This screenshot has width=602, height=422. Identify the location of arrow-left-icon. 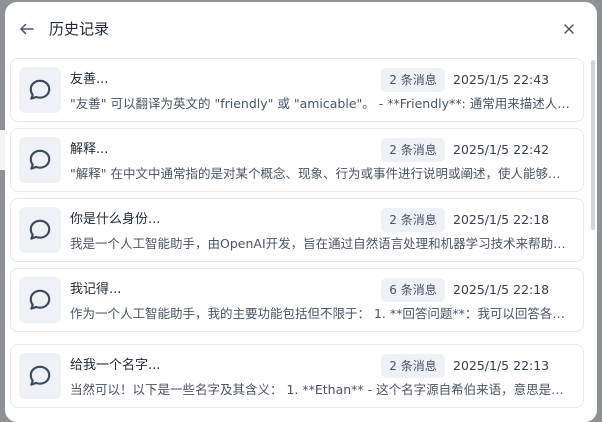
(27, 29).